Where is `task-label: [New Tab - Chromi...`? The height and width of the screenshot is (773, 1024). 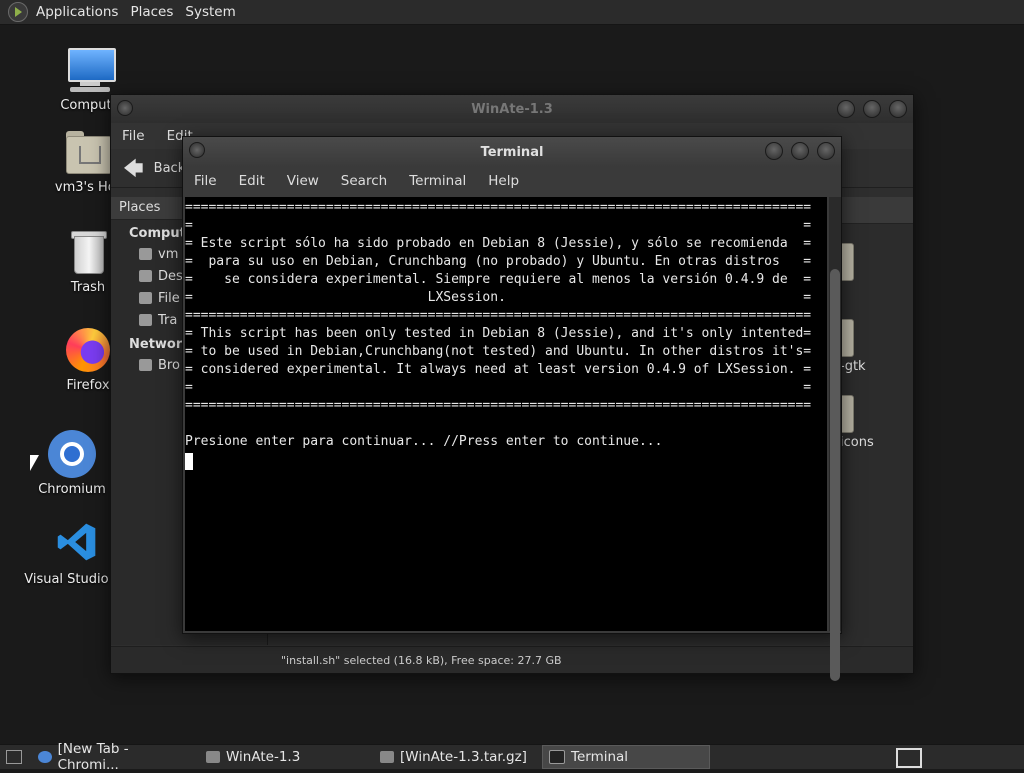
task-label: [New Tab - Chromi... is located at coordinates (93, 757).